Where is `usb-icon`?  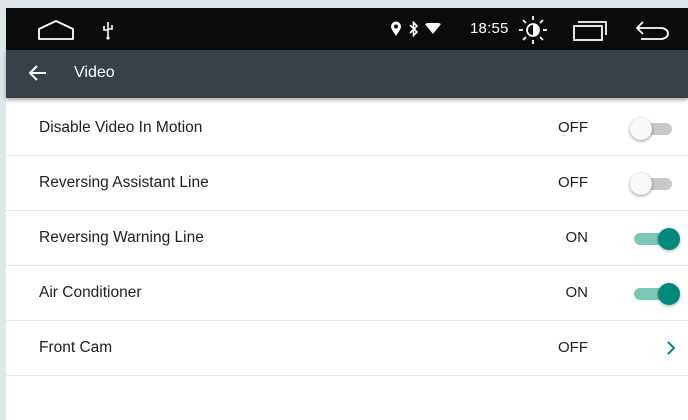
usb-icon is located at coordinates (108, 31).